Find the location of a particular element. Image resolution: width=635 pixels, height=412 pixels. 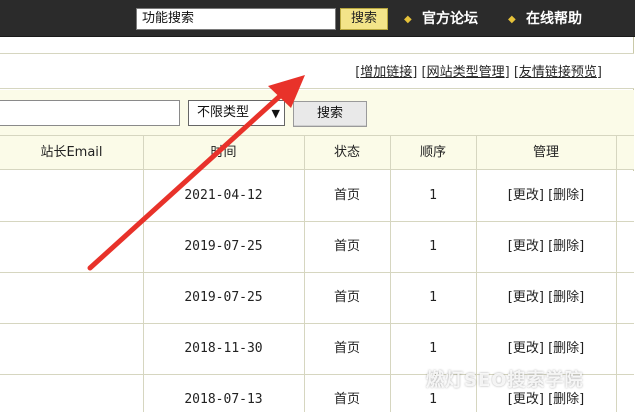

online-help-label: 在线帮助 is located at coordinates (554, 19).